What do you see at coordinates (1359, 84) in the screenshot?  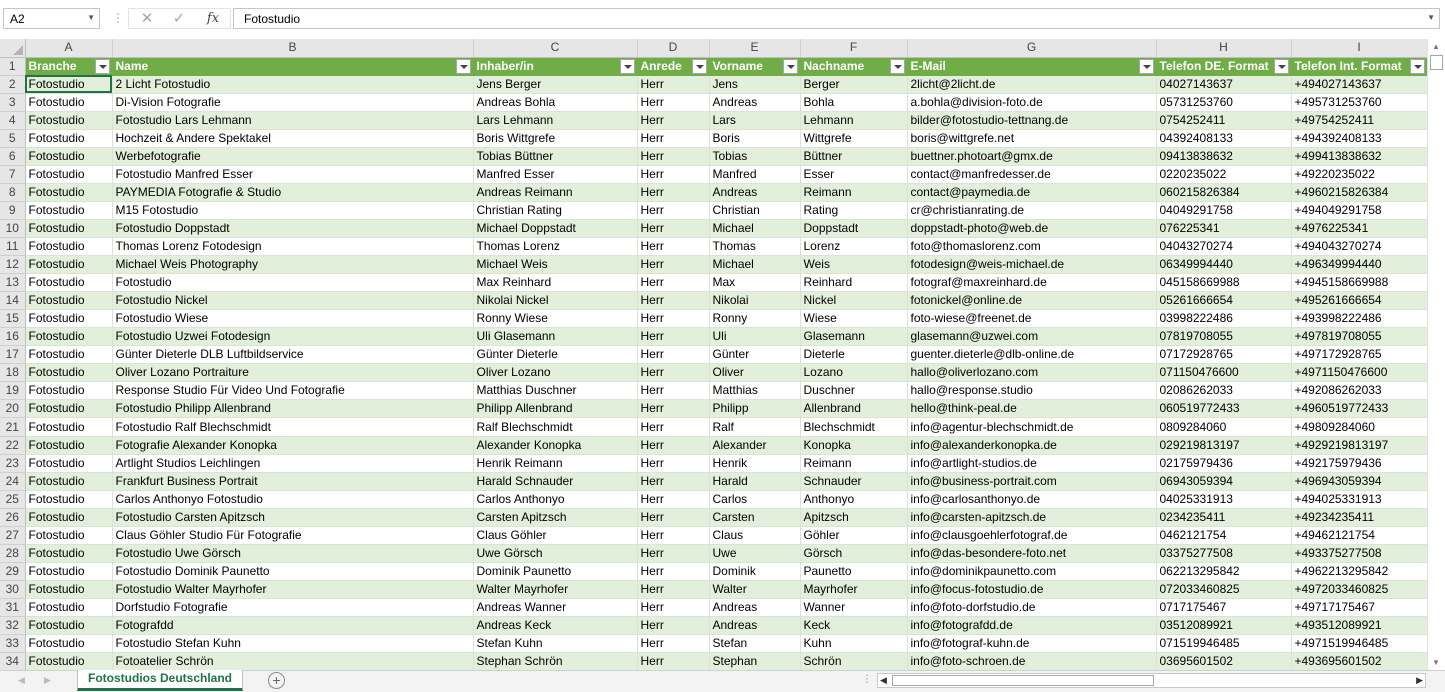 I see `table-cell: +494027143637` at bounding box center [1359, 84].